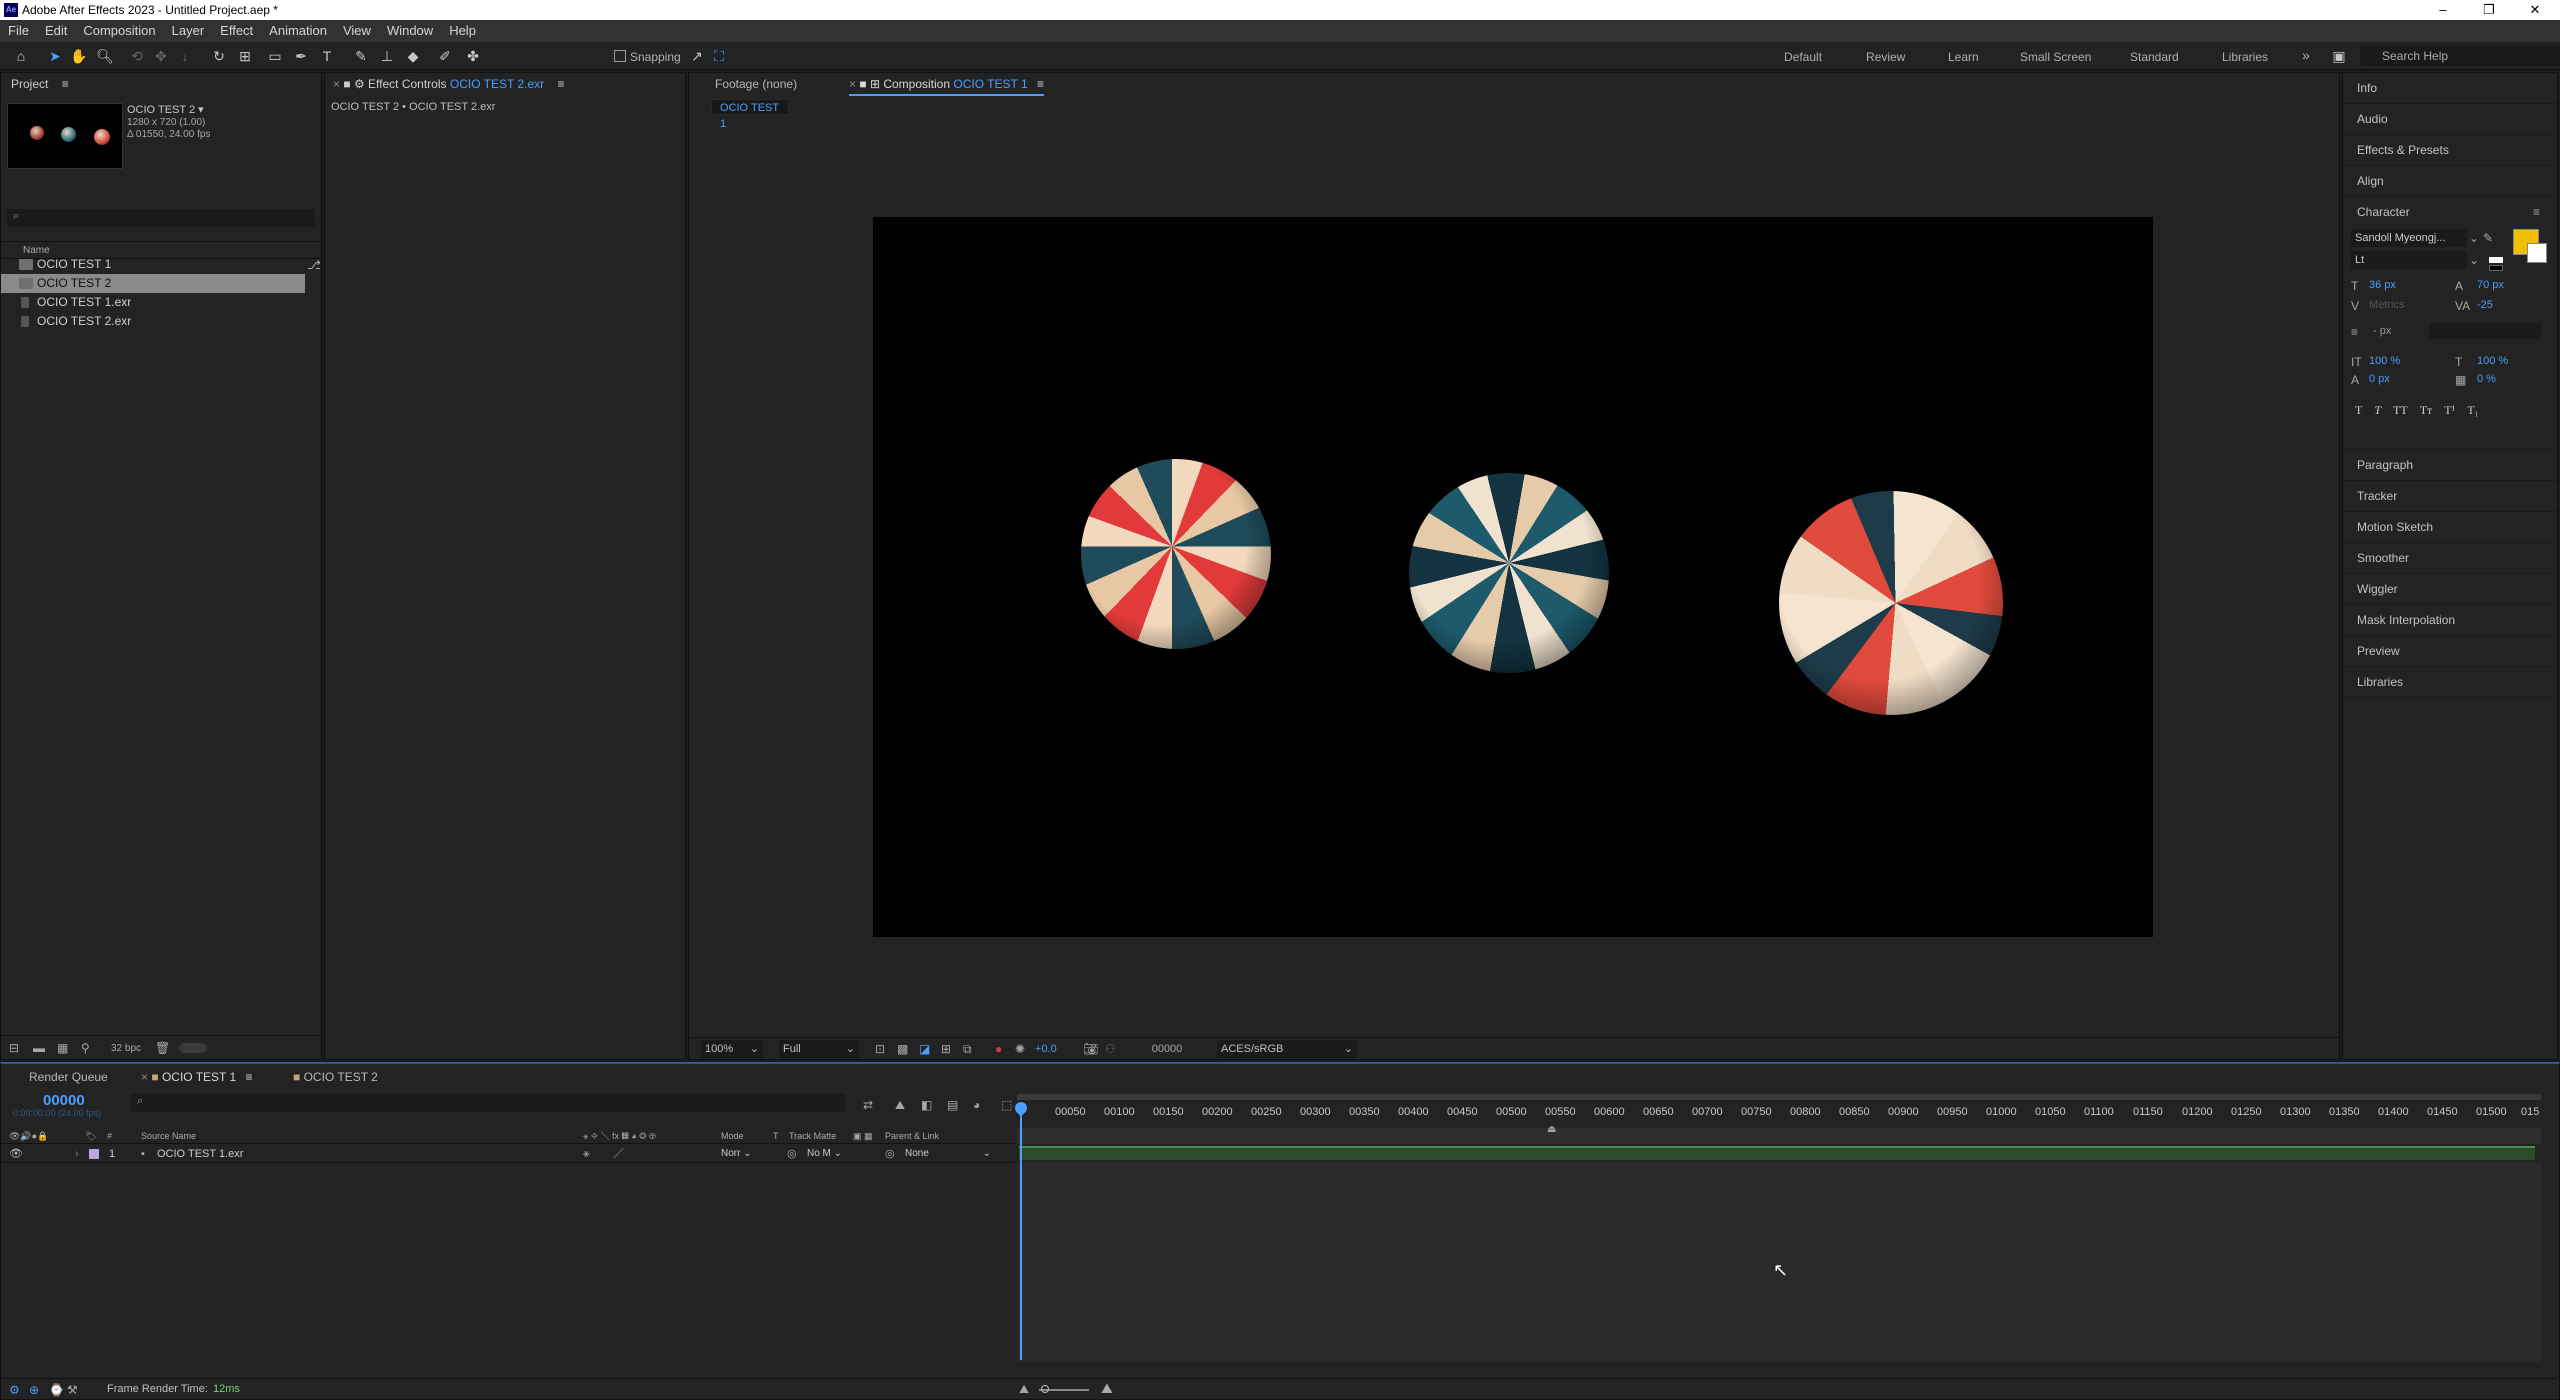 The height and width of the screenshot is (1400, 2560). I want to click on leading-value: 70 px, so click(2490, 285).